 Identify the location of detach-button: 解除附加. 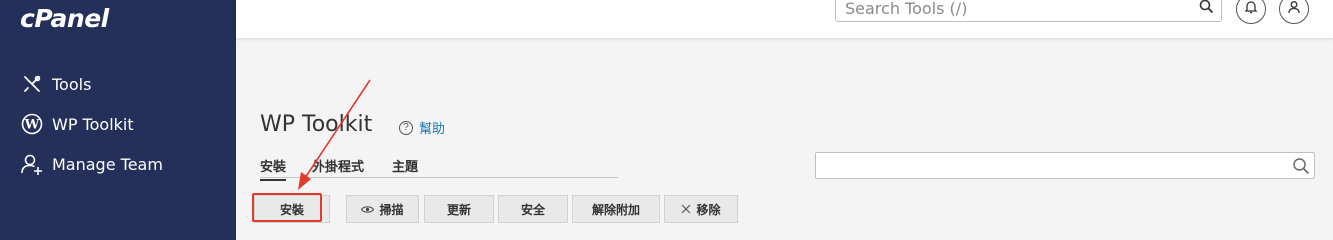
(616, 209).